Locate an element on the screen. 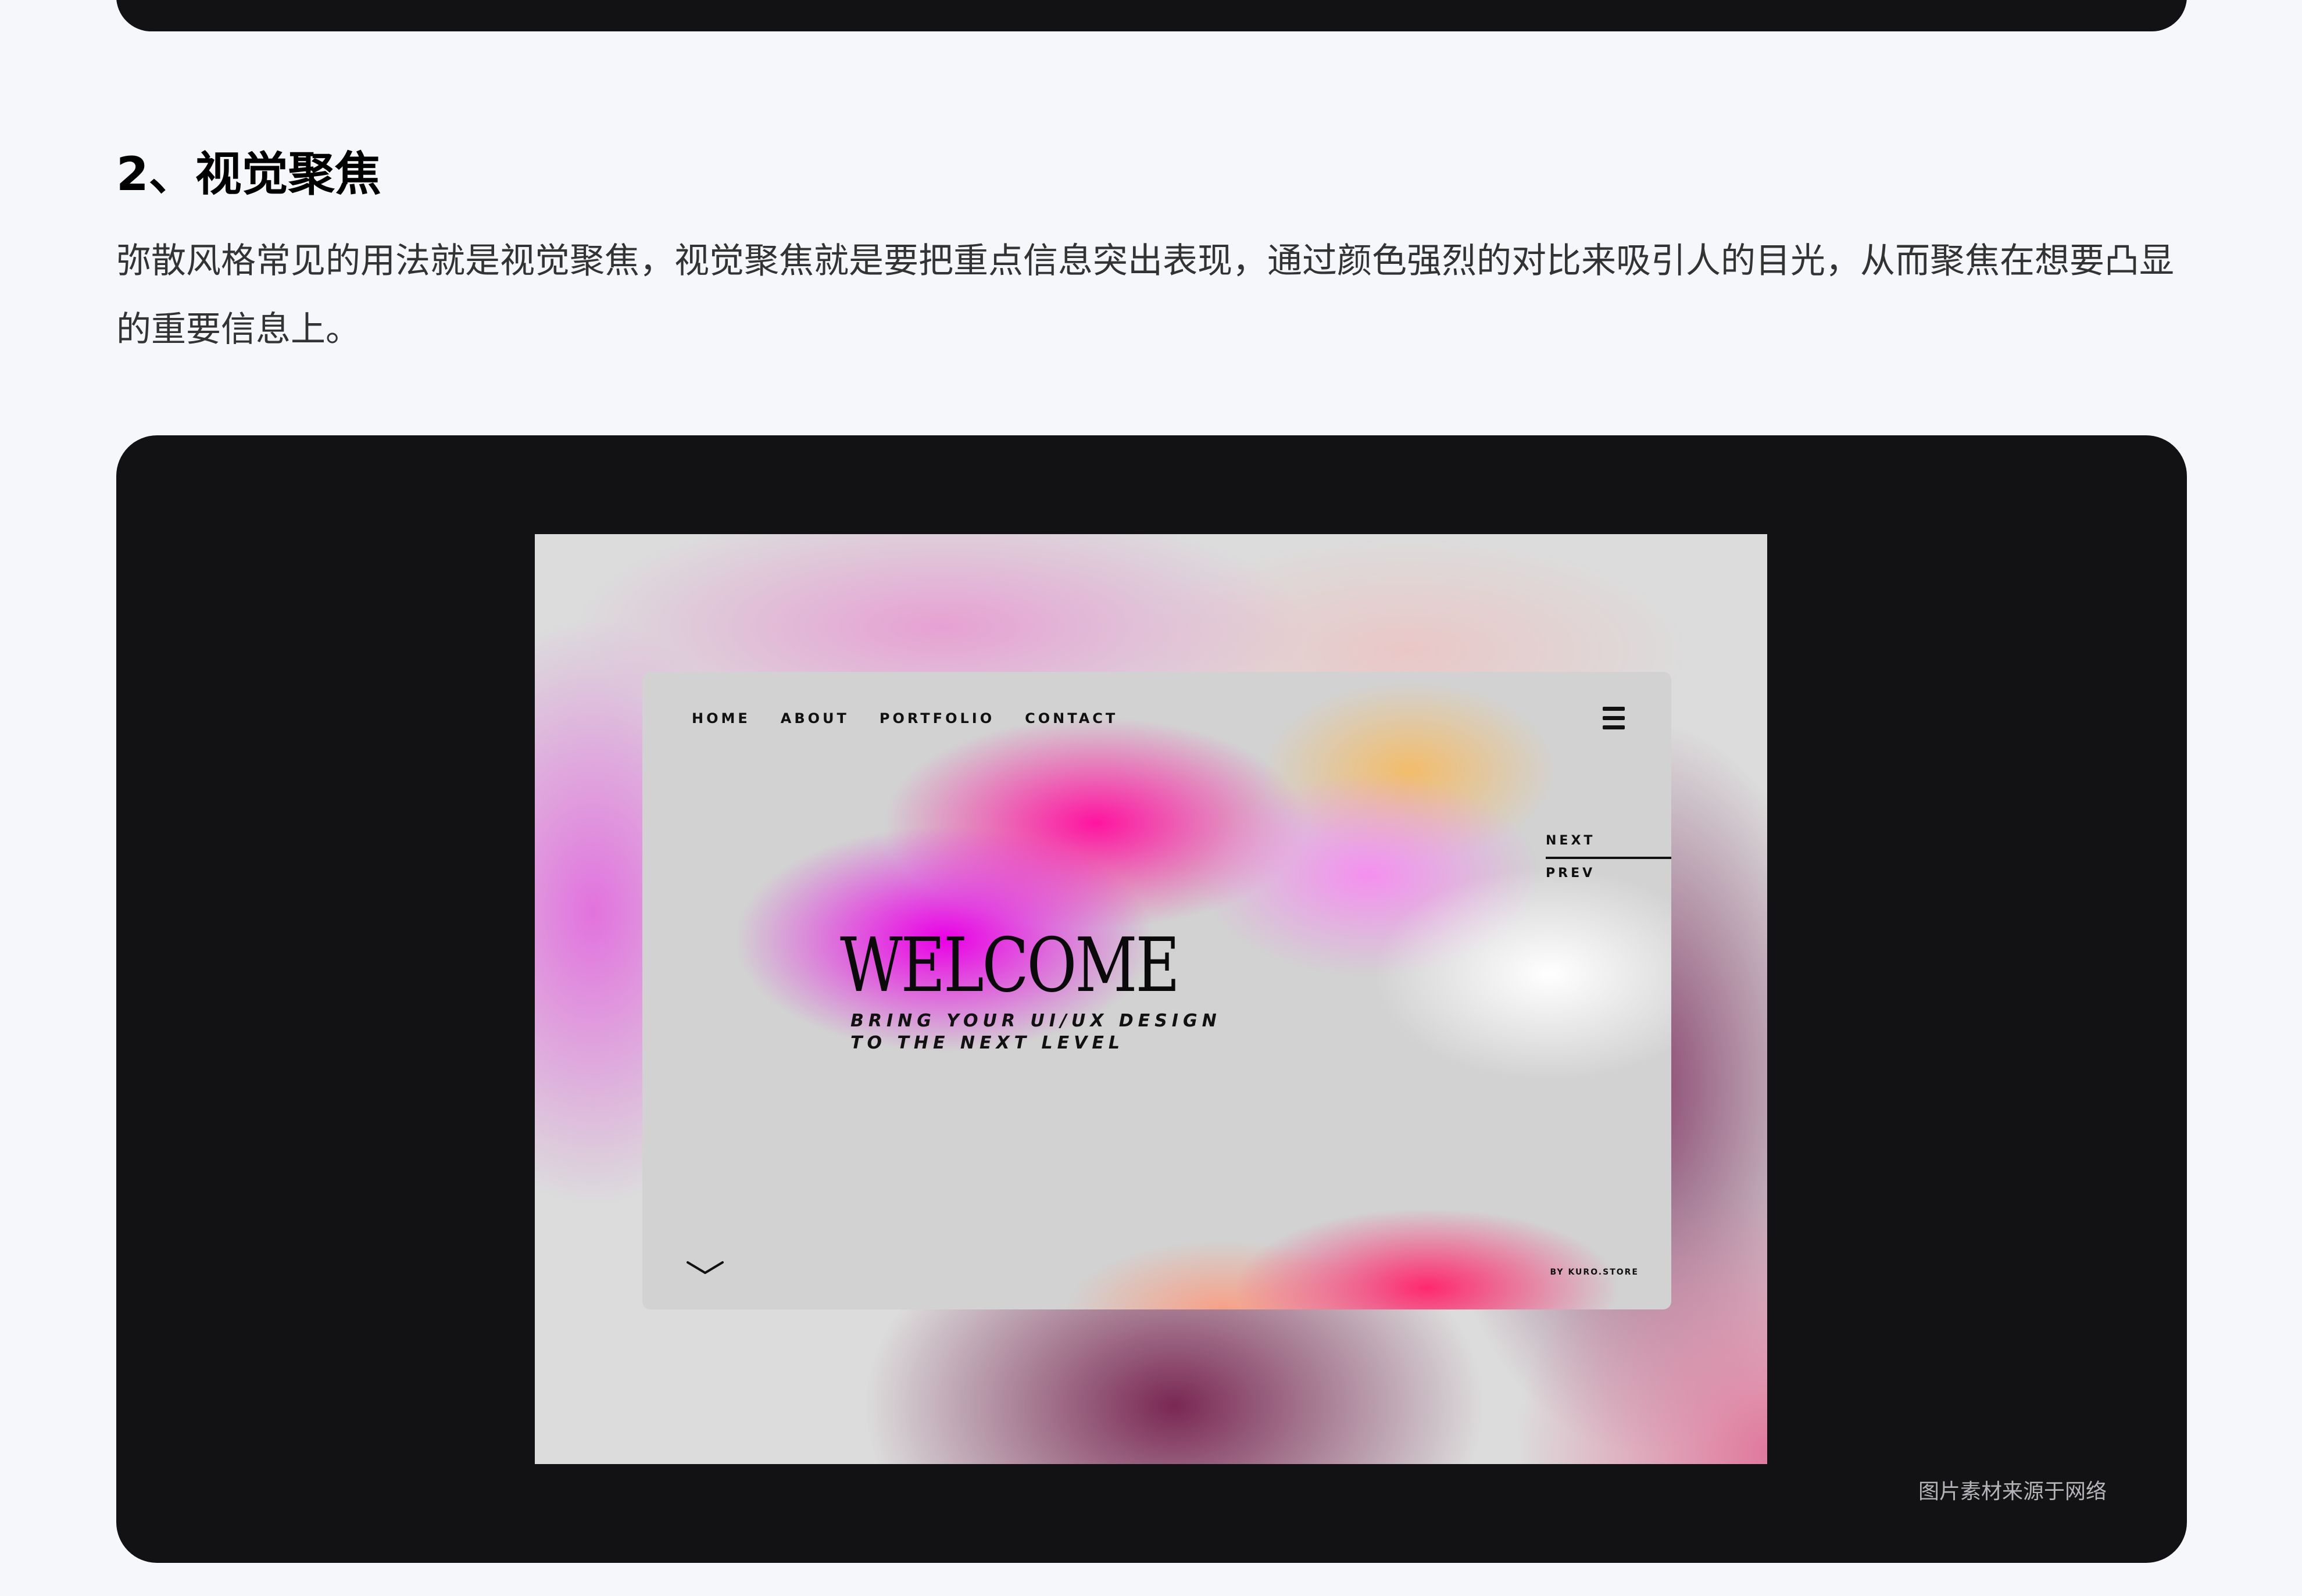 Image resolution: width=2302 pixels, height=1596 pixels. section-heading: 2、视觉聚焦 is located at coordinates (248, 174).